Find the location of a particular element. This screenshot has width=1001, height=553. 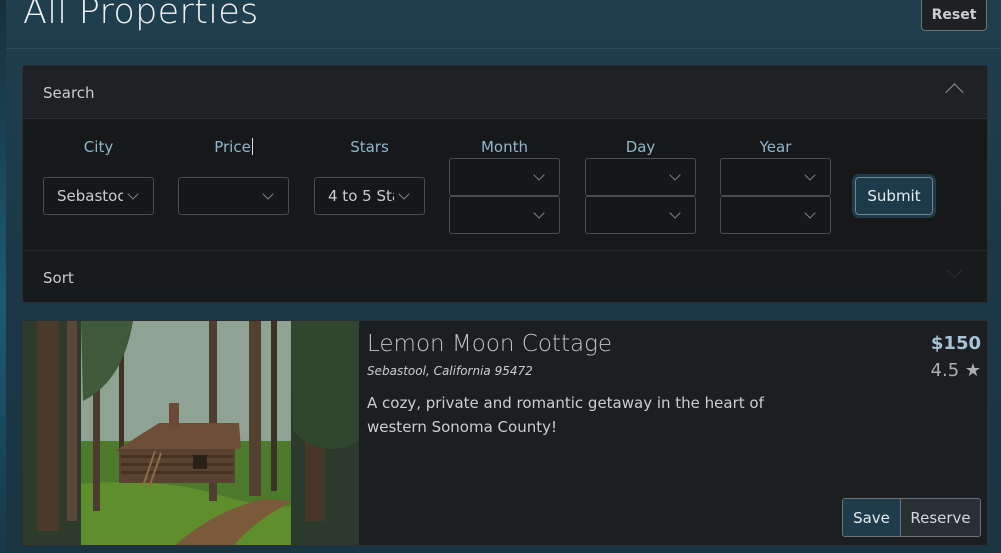

price-select is located at coordinates (233, 196).